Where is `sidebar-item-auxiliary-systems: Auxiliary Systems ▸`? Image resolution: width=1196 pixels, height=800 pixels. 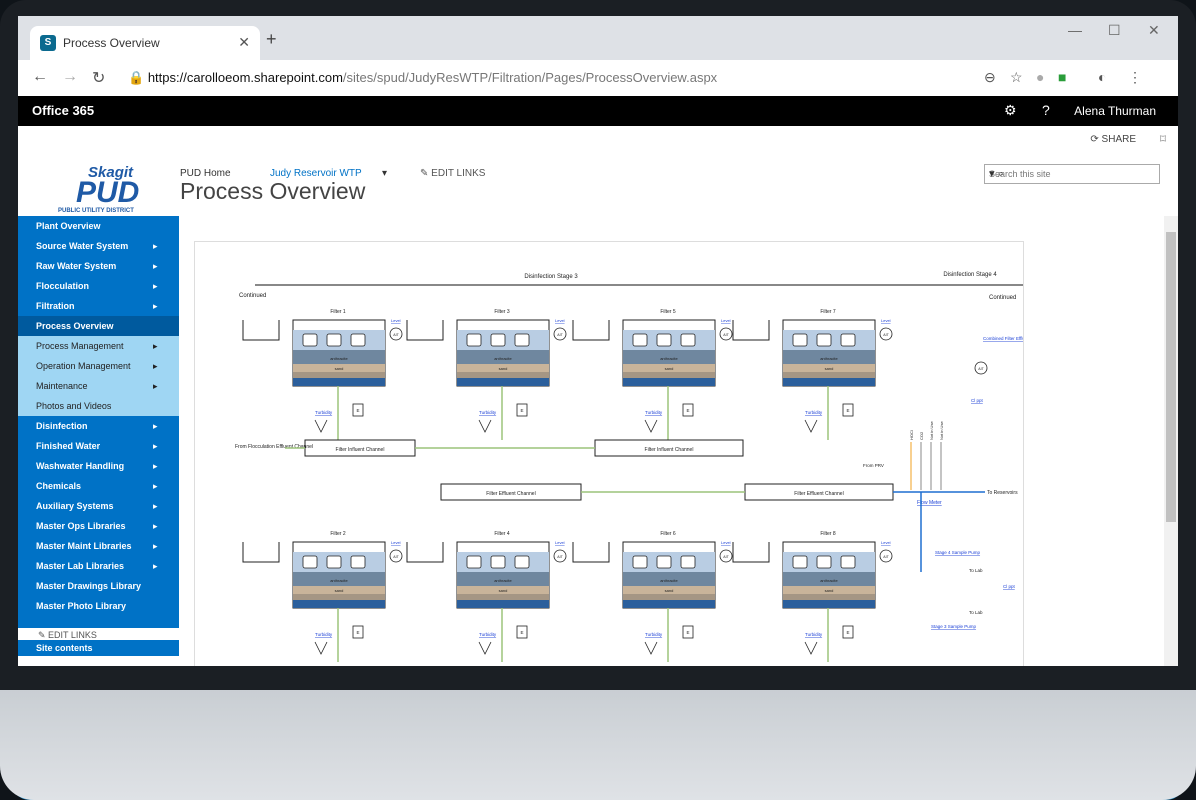
sidebar-item-auxiliary-systems: Auxiliary Systems ▸ is located at coordinates (98, 506).